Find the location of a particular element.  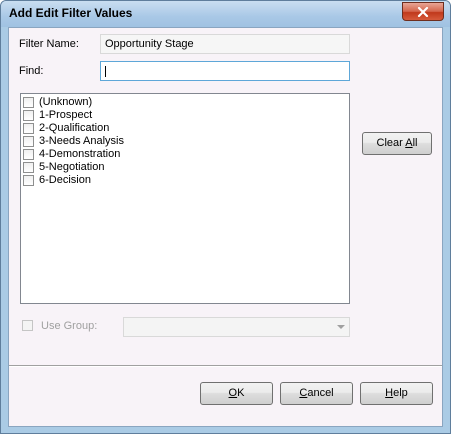

use-group-checkbox-wrap is located at coordinates (28, 326).